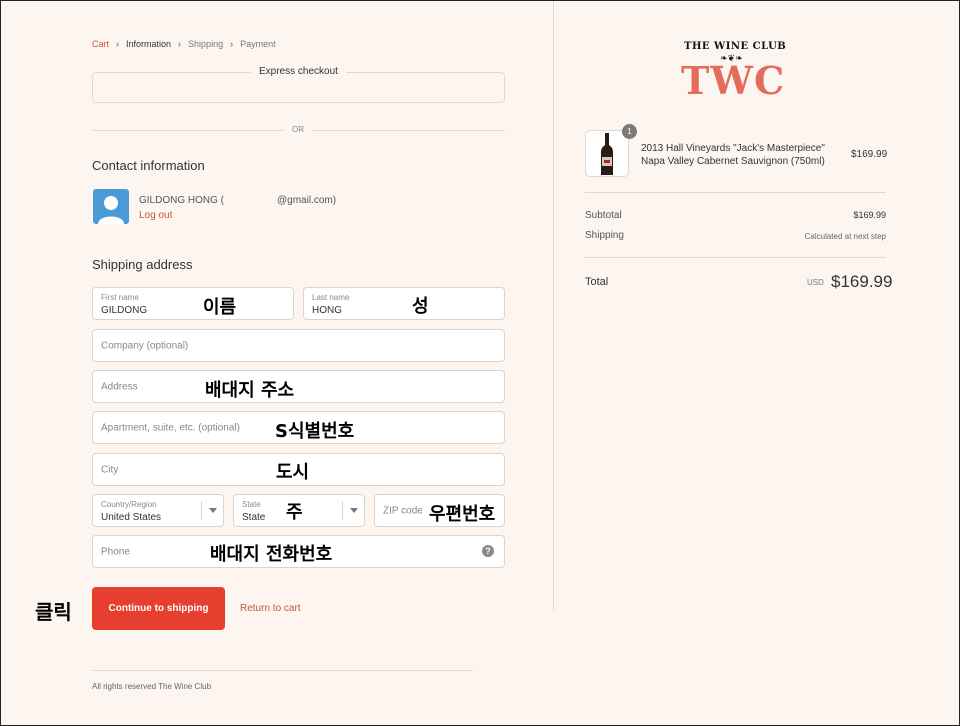 This screenshot has width=960, height=726. What do you see at coordinates (327, 310) in the screenshot?
I see `last-name-value: HONG` at bounding box center [327, 310].